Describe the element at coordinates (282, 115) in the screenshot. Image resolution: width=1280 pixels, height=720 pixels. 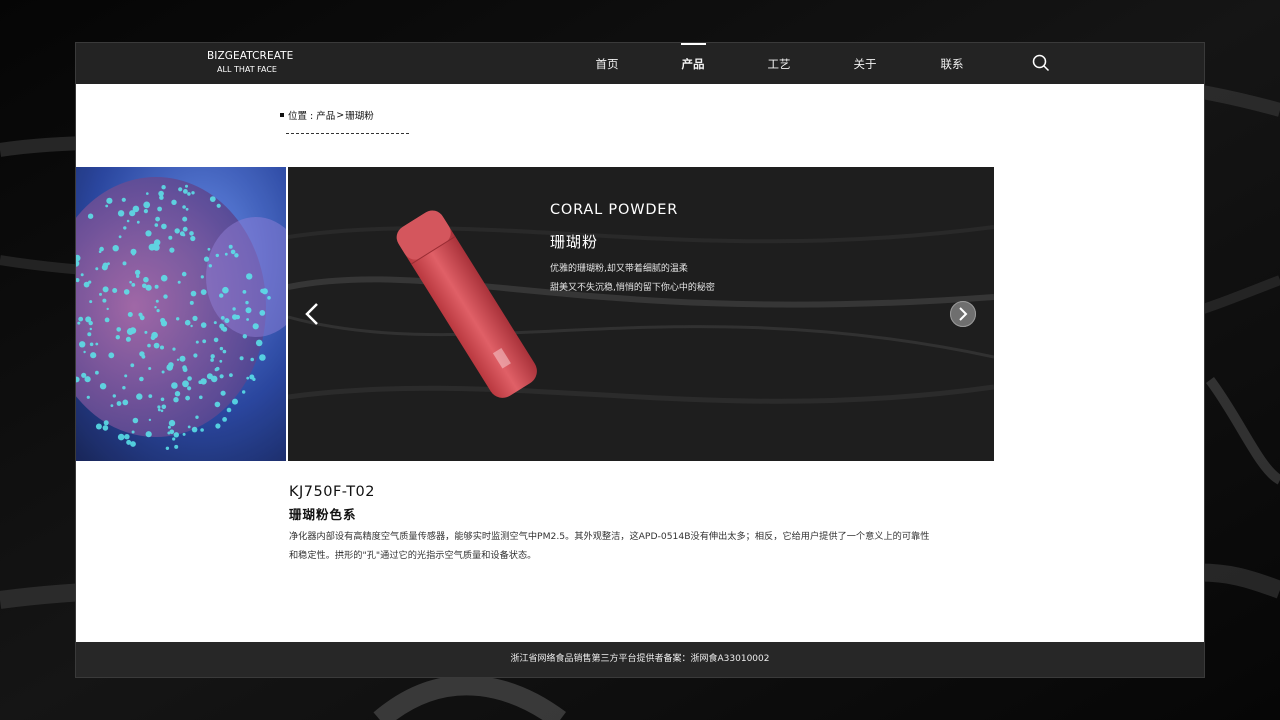
I see `breadcrumb-bullet-icon` at that location.